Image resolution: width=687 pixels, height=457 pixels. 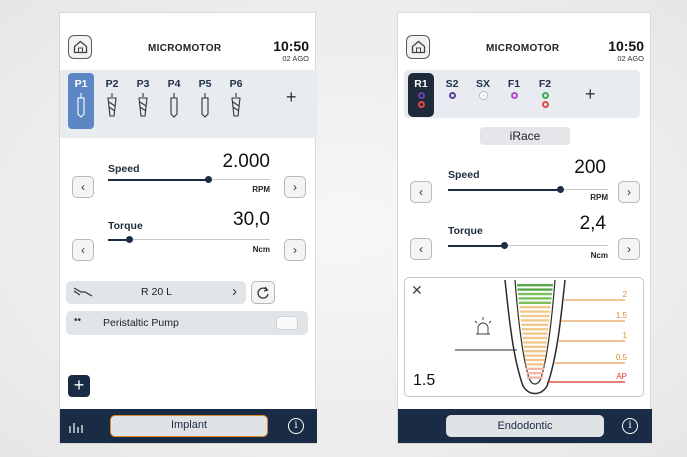 What do you see at coordinates (421, 84) in the screenshot?
I see `program-tab-label: R1` at bounding box center [421, 84].